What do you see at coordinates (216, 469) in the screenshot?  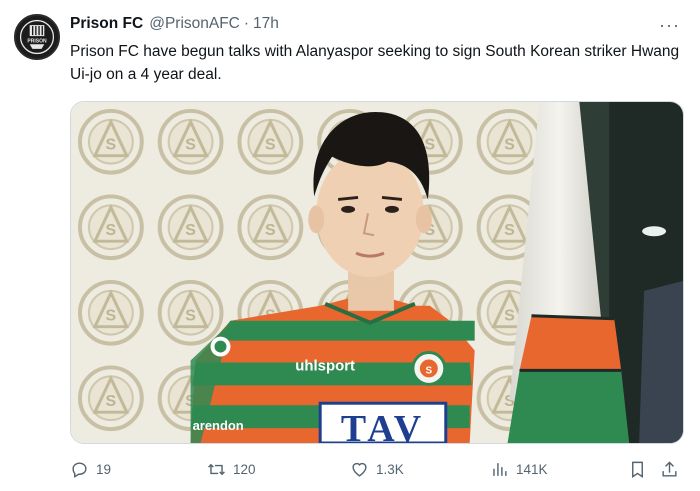 I see `retweet-icon` at bounding box center [216, 469].